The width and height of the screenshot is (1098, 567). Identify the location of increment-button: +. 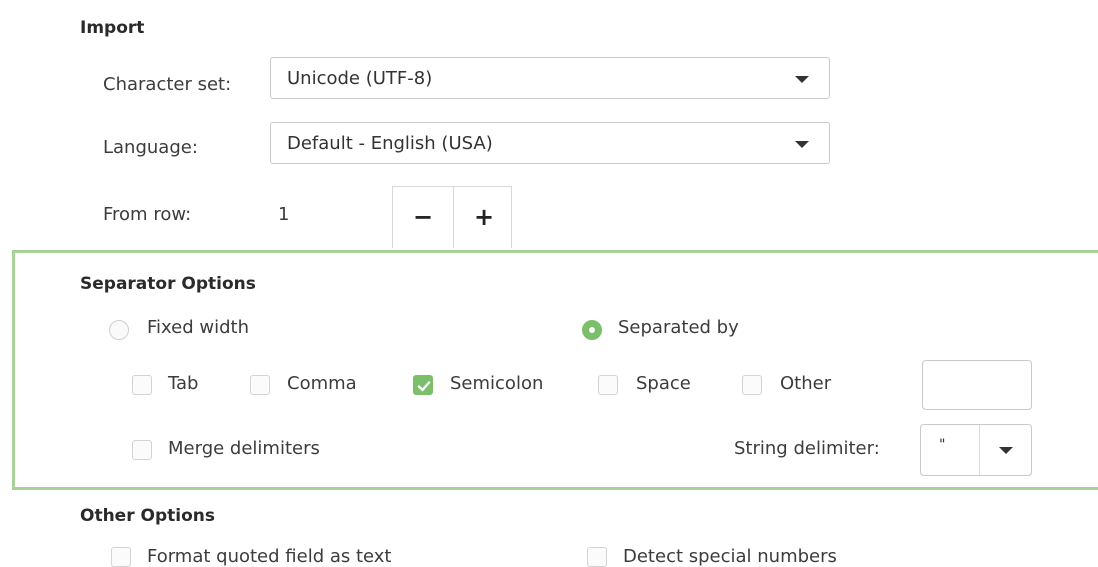
(484, 217).